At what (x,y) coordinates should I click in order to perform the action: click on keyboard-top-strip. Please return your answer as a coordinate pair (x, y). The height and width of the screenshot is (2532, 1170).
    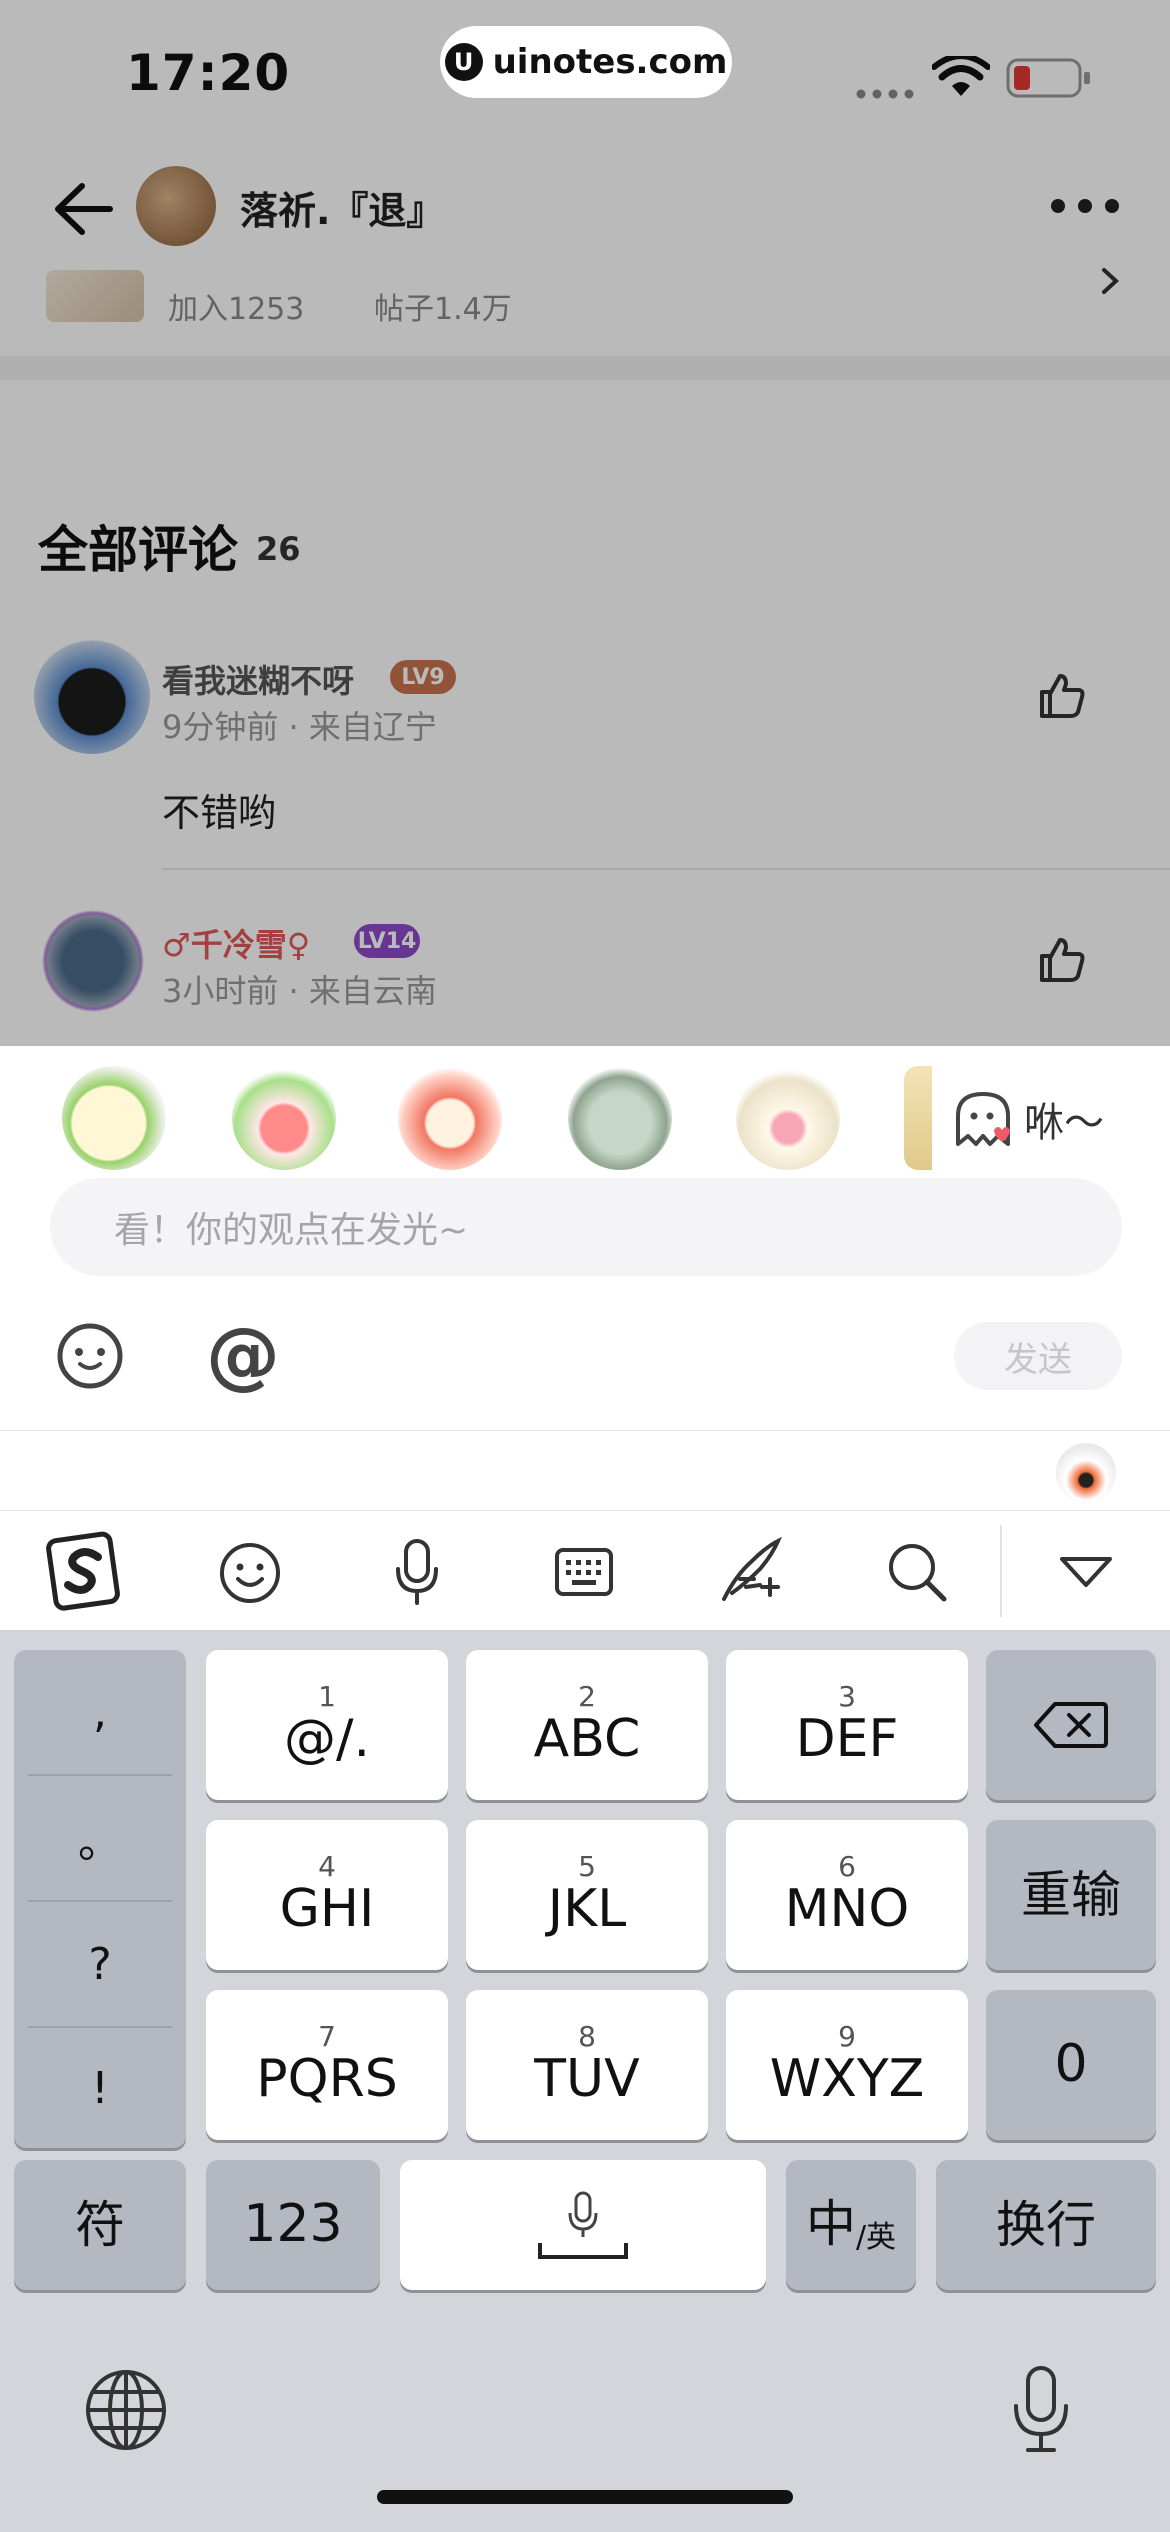
    Looking at the image, I should click on (585, 1470).